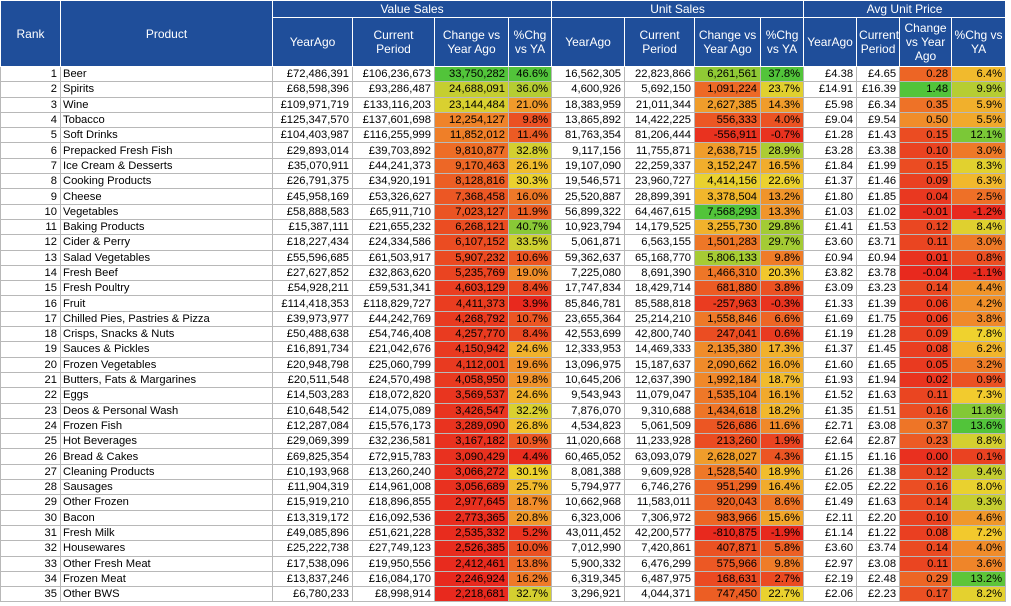 The width and height of the screenshot is (1011, 606). I want to click on cell-rank: 10, so click(30, 211).